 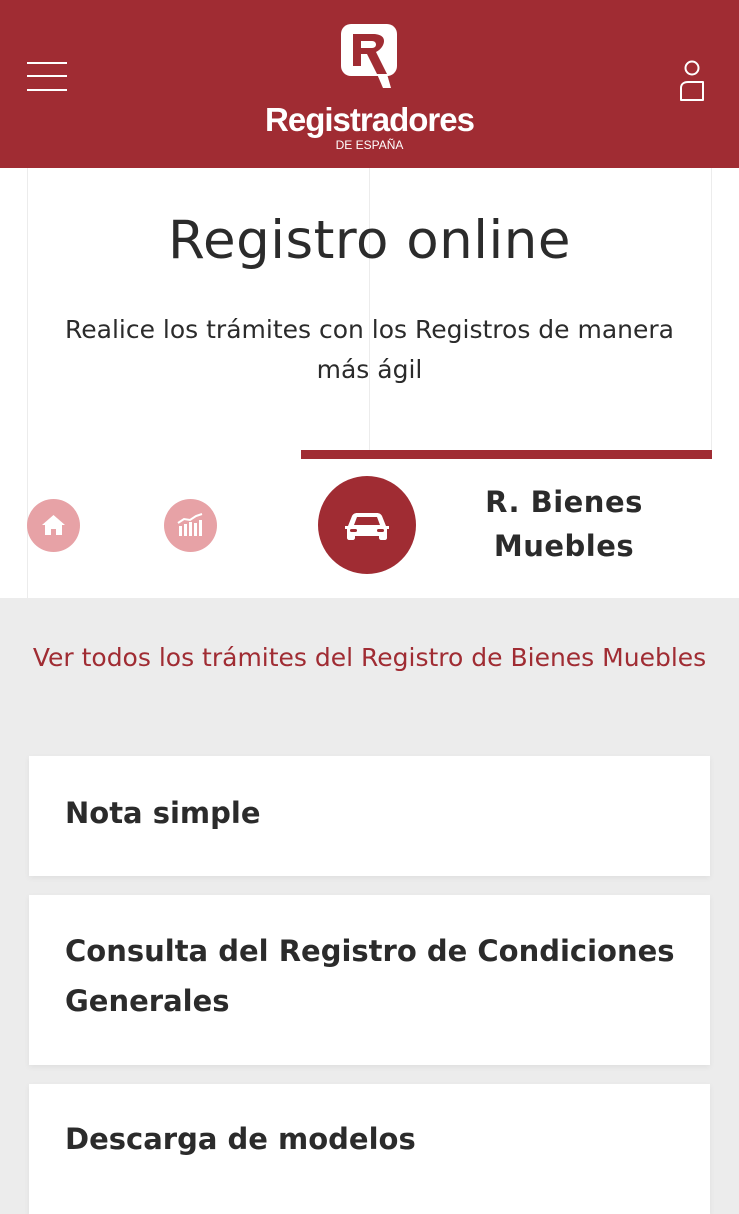 What do you see at coordinates (47, 77) in the screenshot?
I see `hamburger-menu-icon` at bounding box center [47, 77].